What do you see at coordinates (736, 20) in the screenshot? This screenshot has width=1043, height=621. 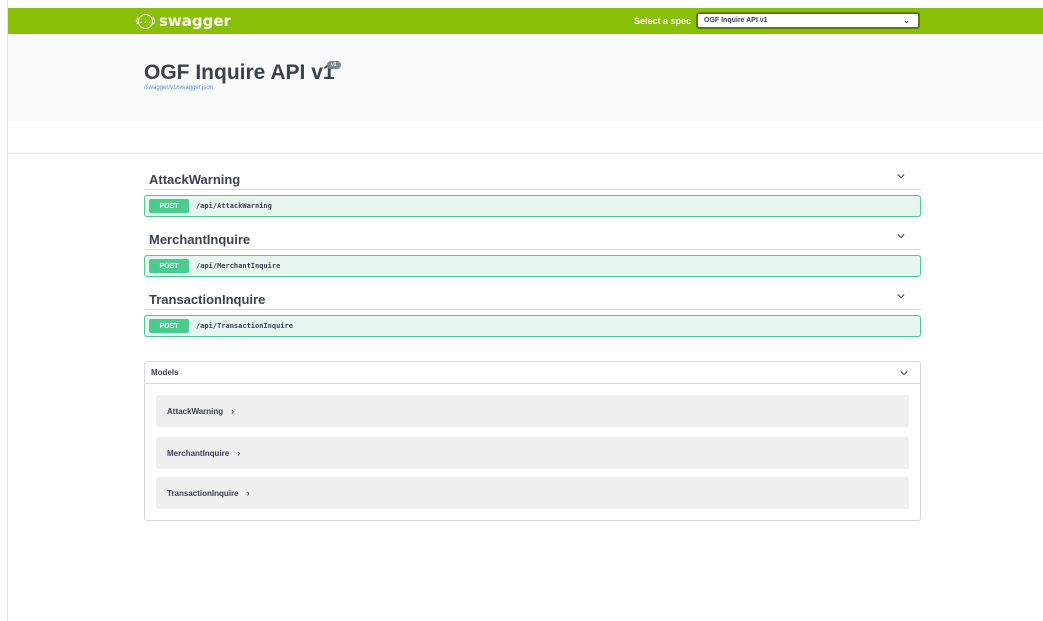 I see `spec-select-value: OGF Inquire API v1` at bounding box center [736, 20].